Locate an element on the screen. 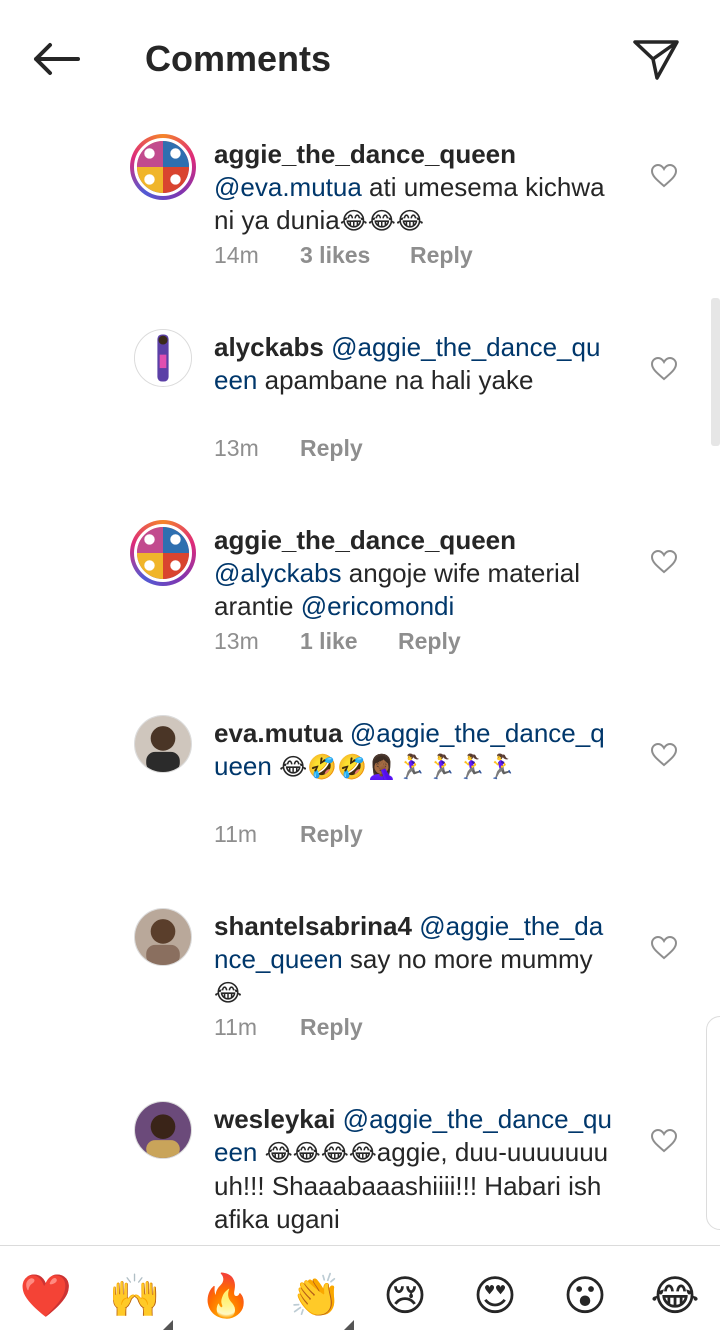 The image size is (720, 1338). raised-hands-icon: 🙌 is located at coordinates (135, 1295).